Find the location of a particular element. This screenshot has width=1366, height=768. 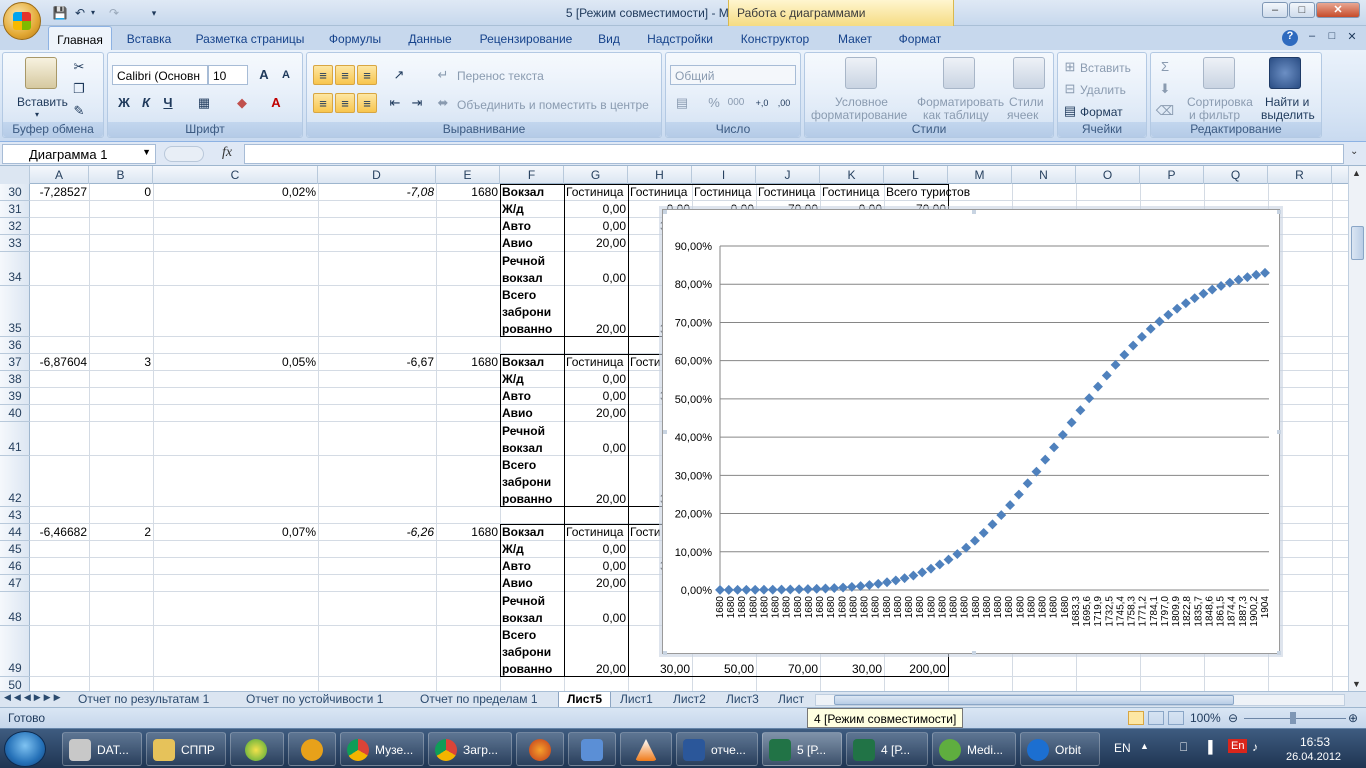

cell: 0,05% is located at coordinates (235, 362).